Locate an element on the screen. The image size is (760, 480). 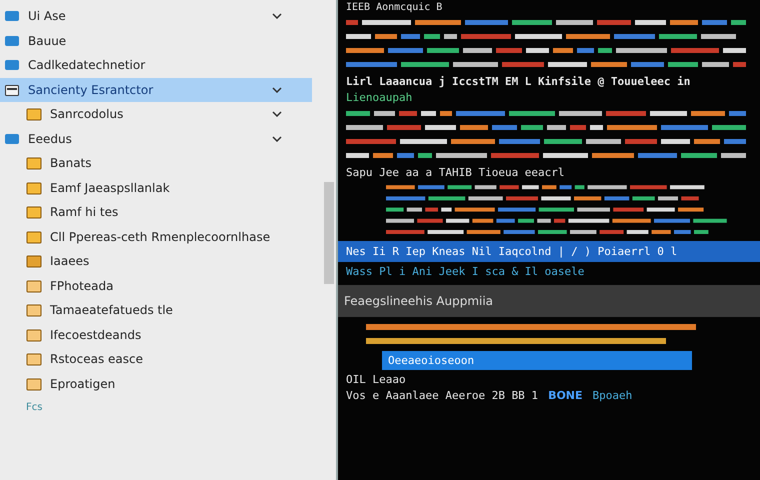
item-label: Banats is located at coordinates (71, 163).